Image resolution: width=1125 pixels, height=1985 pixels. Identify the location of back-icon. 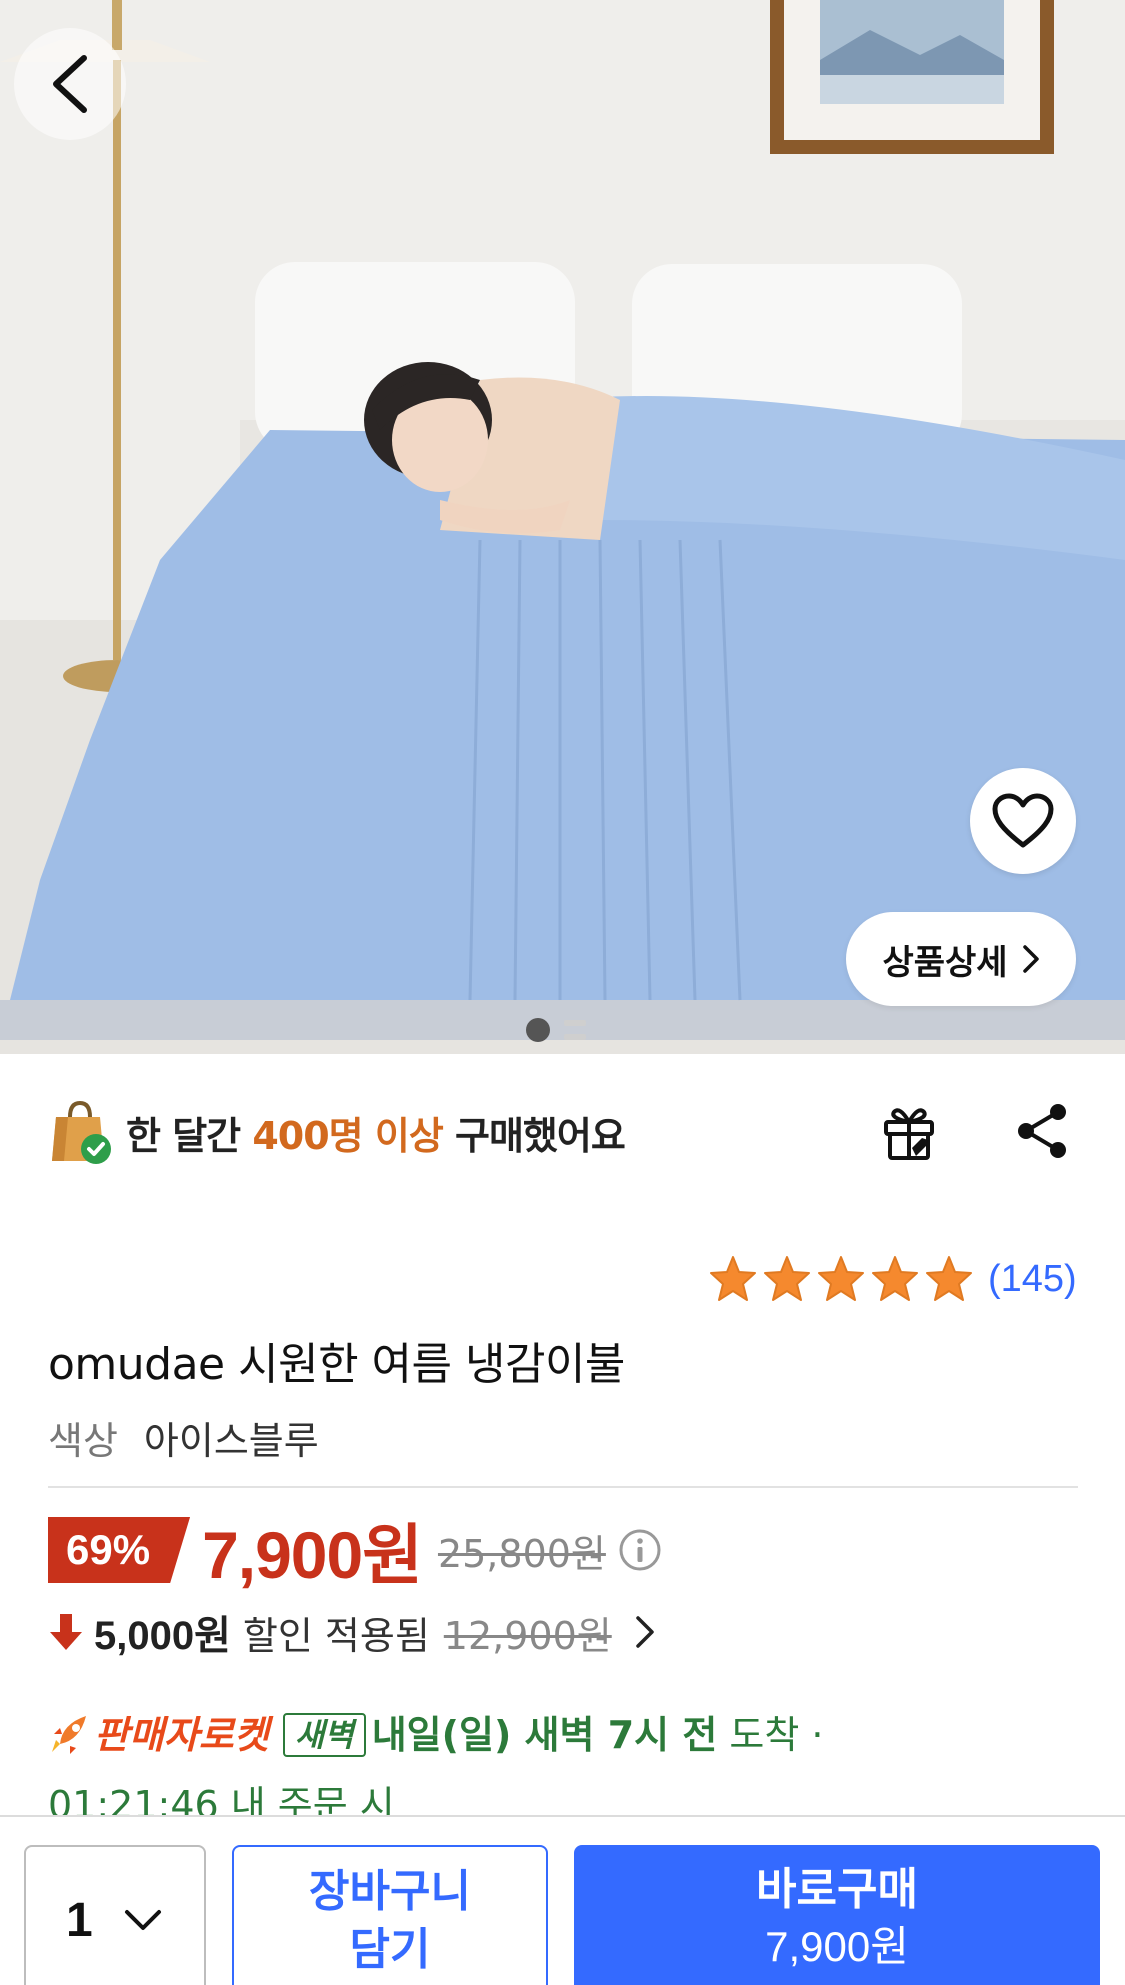
(70, 84).